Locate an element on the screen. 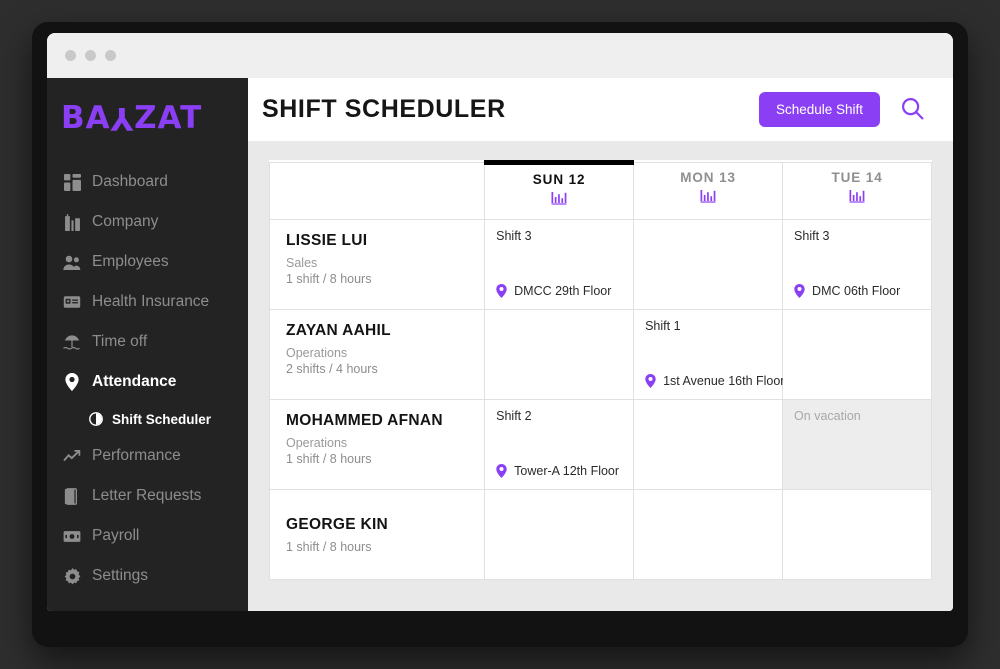  table-header: SUN 12 MON 13 TUE 14 is located at coordinates (600, 190).